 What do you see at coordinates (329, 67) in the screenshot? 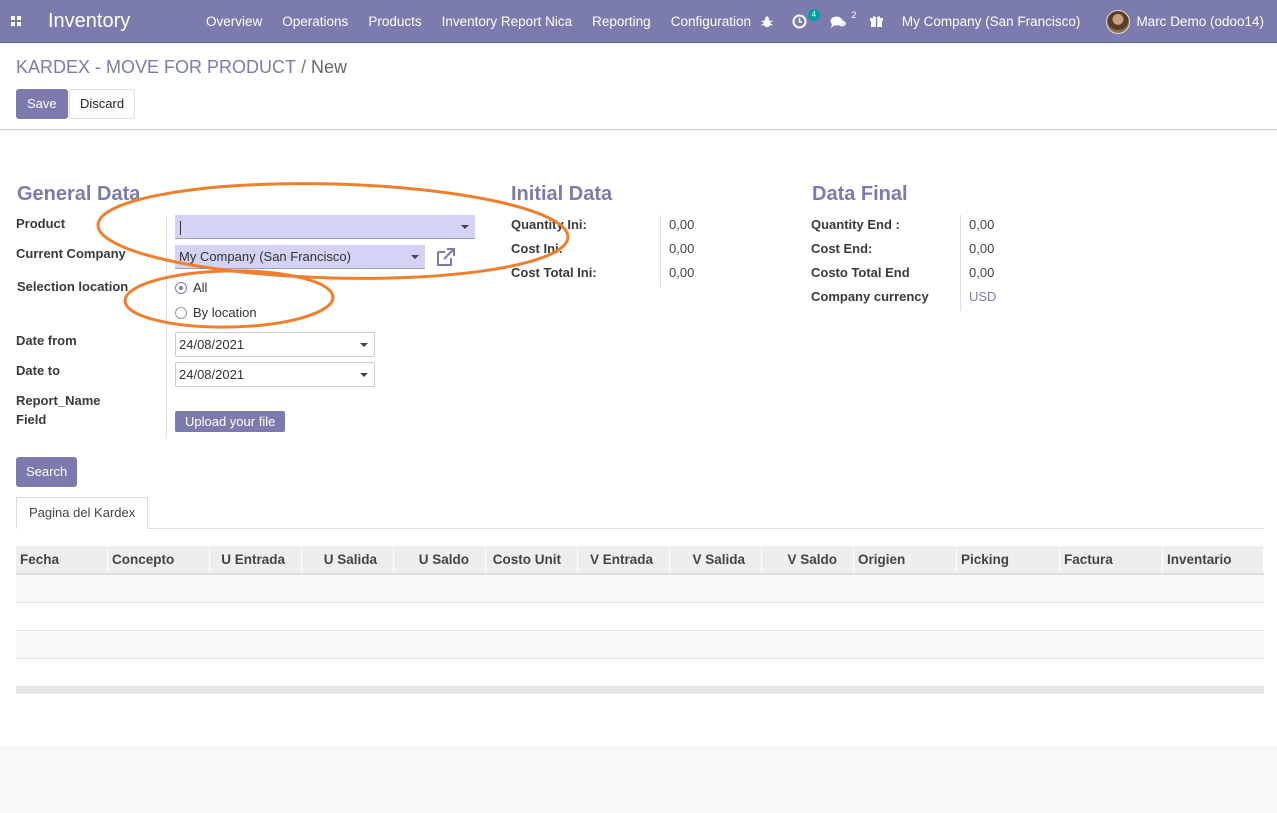
I see `breadcrumb-current: New` at bounding box center [329, 67].